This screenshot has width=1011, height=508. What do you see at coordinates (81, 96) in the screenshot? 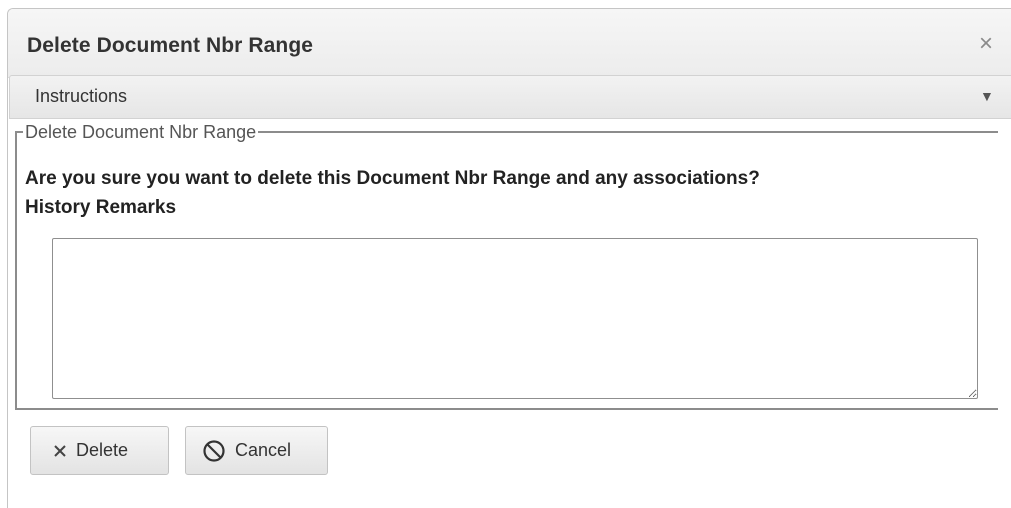
I see `instructions-label: Instructions` at bounding box center [81, 96].